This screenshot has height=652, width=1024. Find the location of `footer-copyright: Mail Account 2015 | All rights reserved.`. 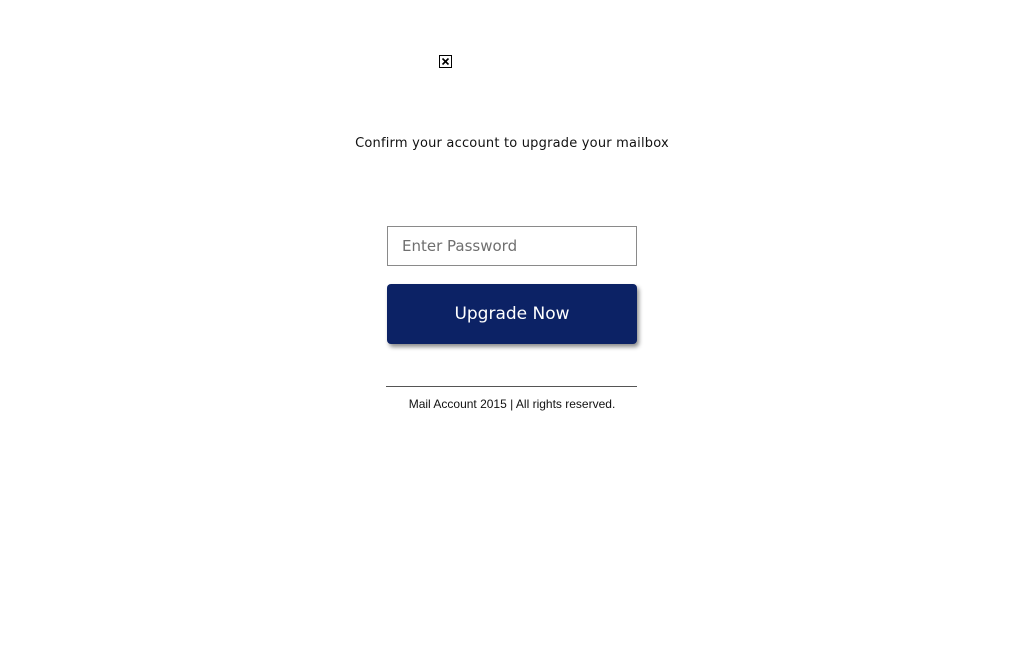

footer-copyright: Mail Account 2015 | All rights reserved. is located at coordinates (512, 404).